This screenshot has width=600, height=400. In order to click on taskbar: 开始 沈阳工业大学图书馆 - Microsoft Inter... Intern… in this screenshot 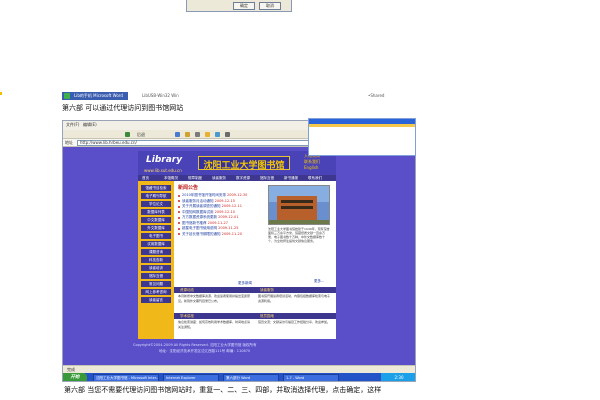, I will do `click(239, 377)`.